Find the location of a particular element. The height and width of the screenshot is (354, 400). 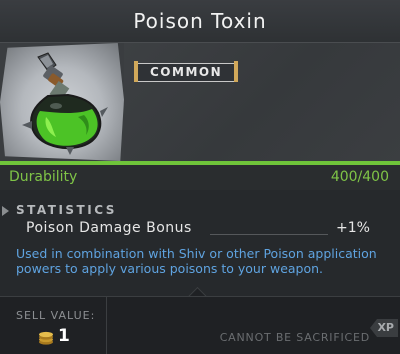

sell-value-amount: 1 is located at coordinates (64, 336).